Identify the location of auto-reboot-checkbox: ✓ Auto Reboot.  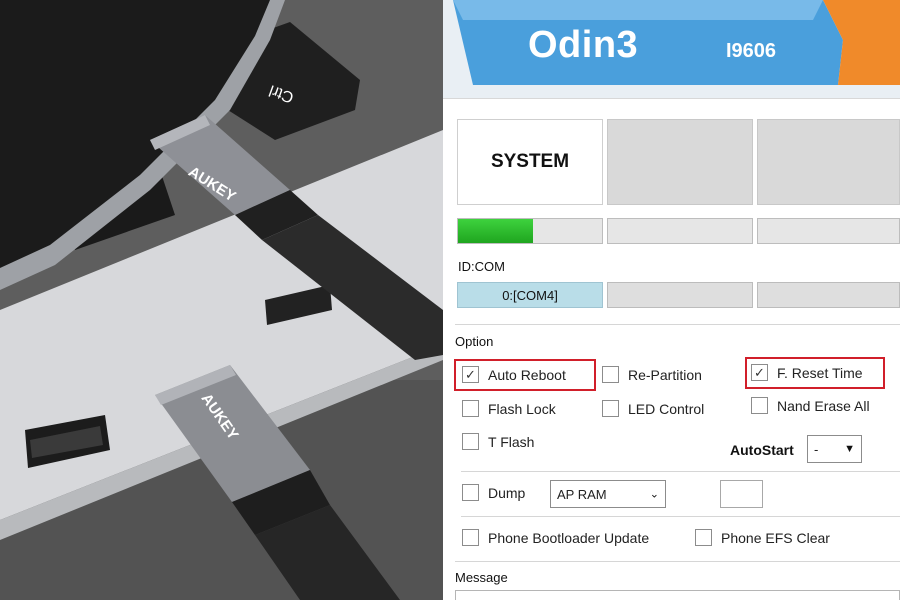
(514, 374).